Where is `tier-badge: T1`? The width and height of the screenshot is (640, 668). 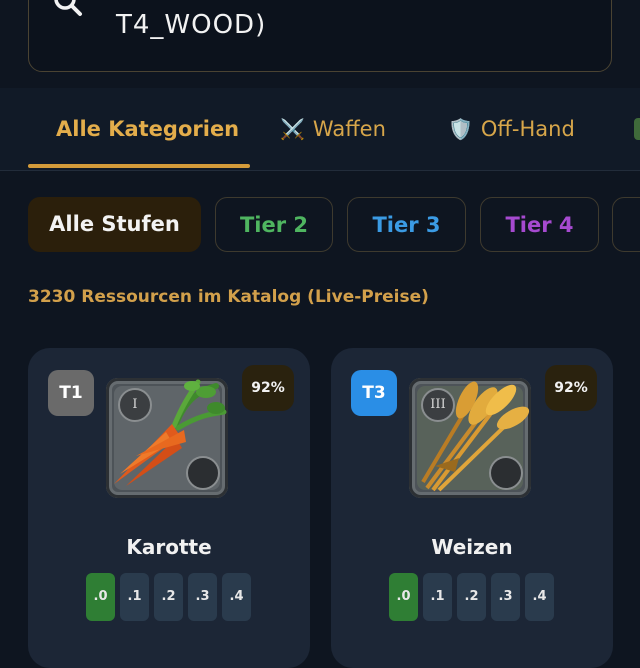
tier-badge: T1 is located at coordinates (71, 393).